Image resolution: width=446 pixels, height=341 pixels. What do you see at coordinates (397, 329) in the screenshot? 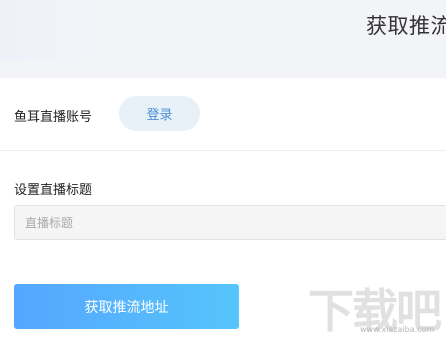
I see `watermark-url: www.xiazaiba.com` at bounding box center [397, 329].